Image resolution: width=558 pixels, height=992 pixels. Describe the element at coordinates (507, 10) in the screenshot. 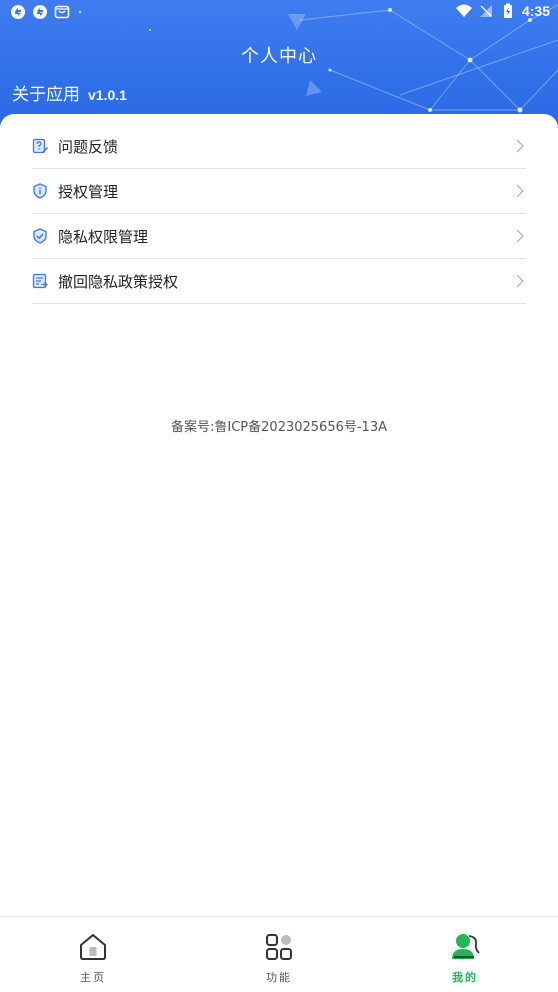

I see `battery-charging-icon` at that location.